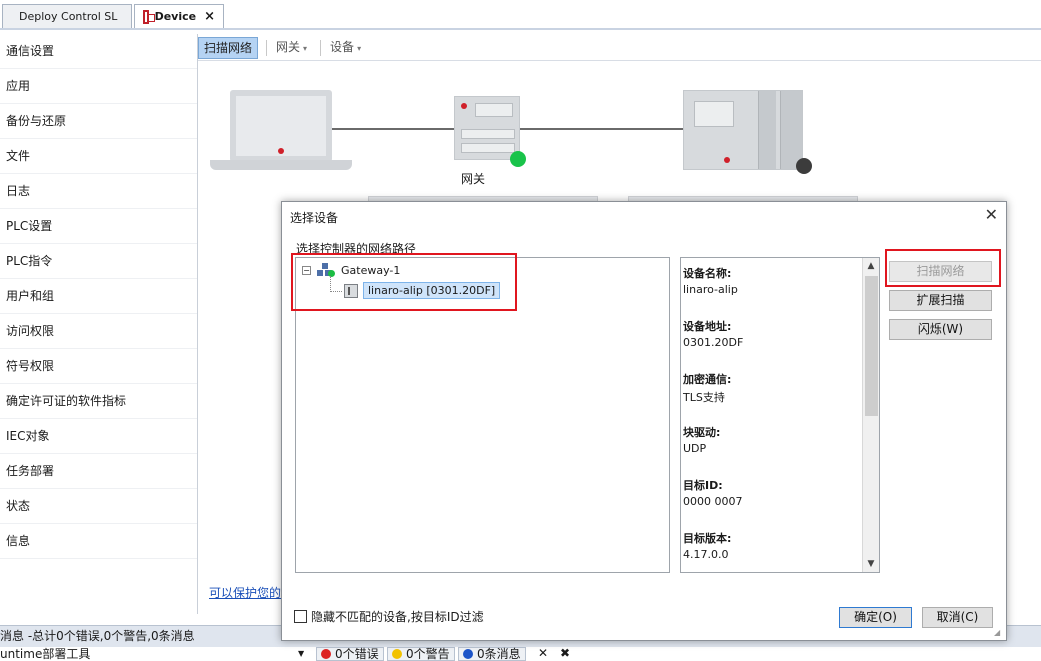  I want to click on device-menu-label: 设备, so click(342, 46).